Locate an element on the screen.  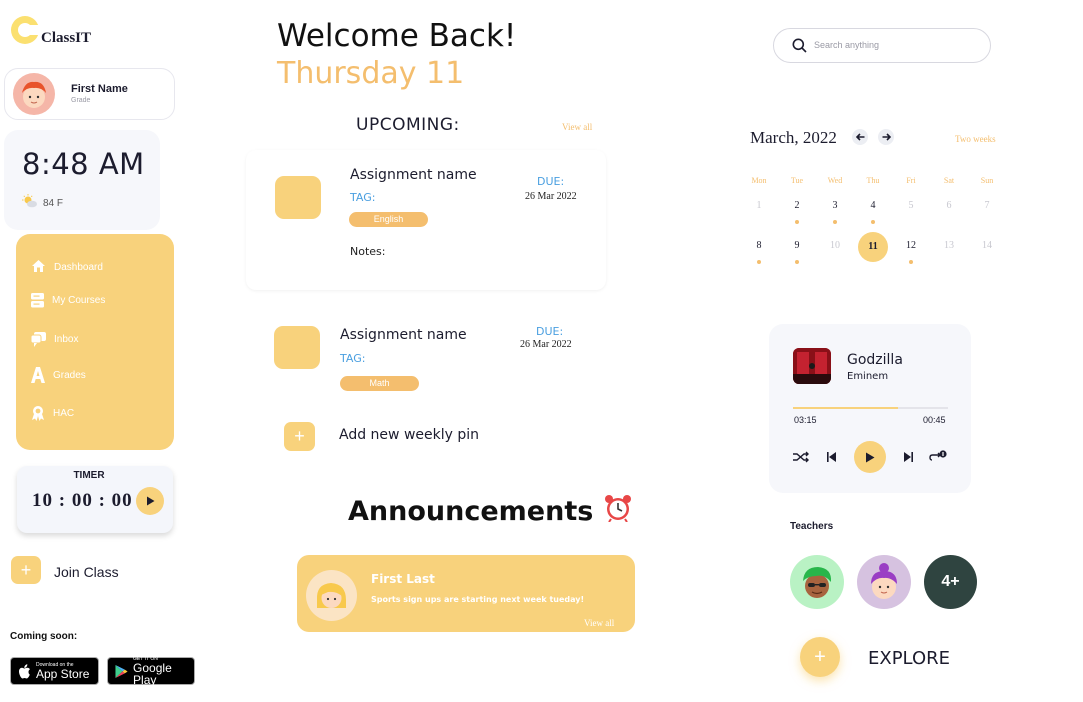
calendar-day-number: 7 is located at coordinates (987, 205).